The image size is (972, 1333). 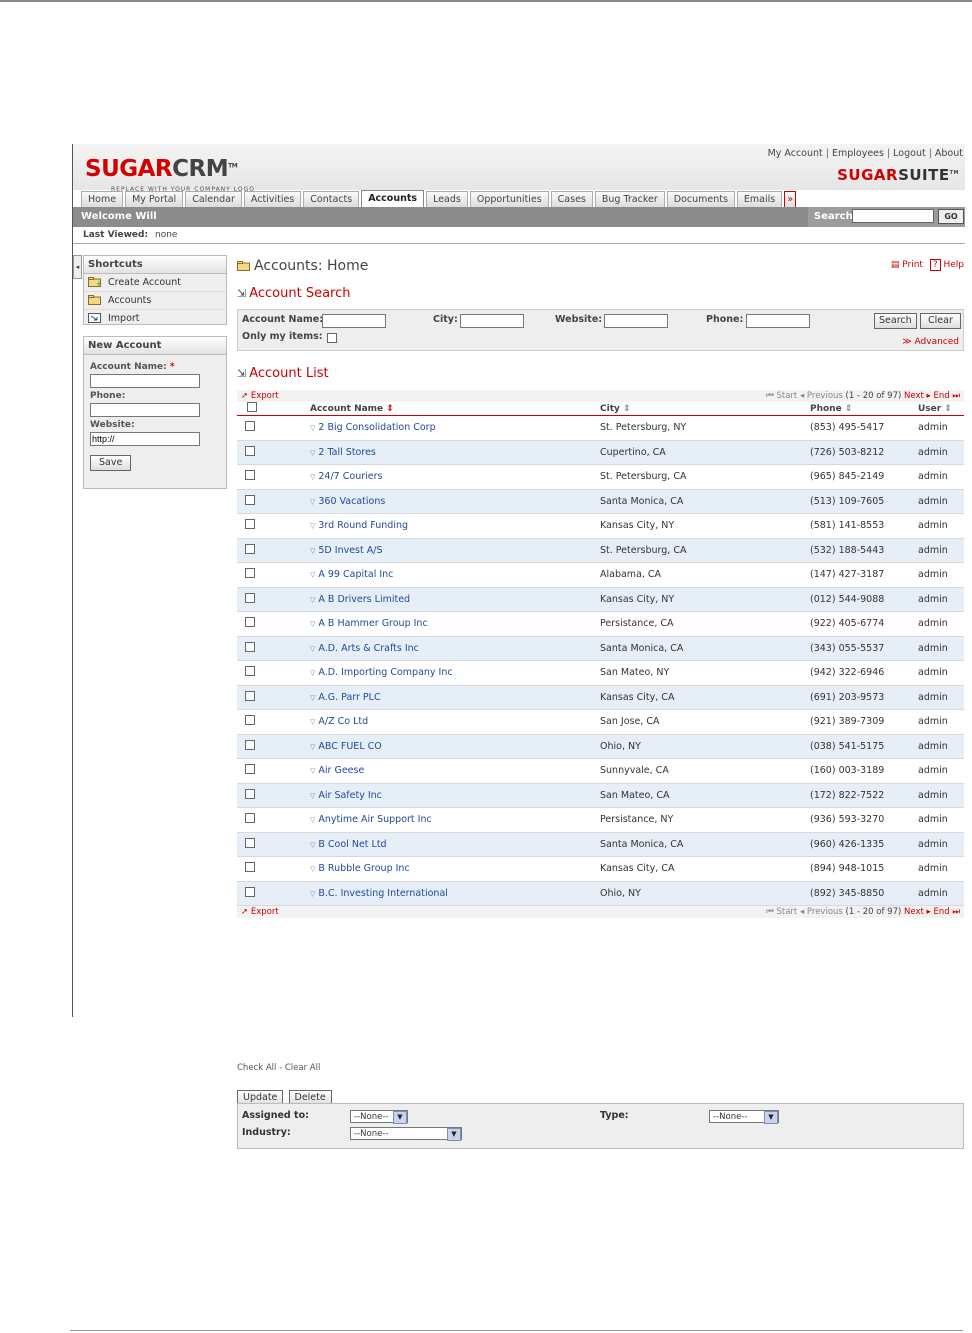 I want to click on account-name-cell: ▽ 24/7 Couriers, so click(x=455, y=477).